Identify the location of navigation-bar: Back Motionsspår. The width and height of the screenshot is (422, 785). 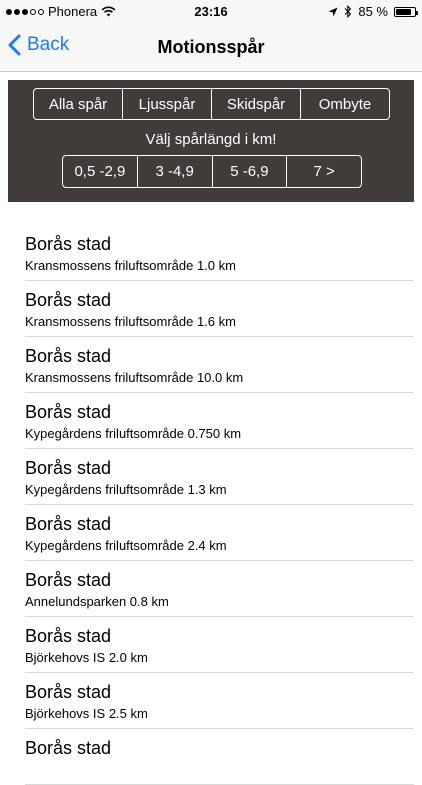
(211, 48).